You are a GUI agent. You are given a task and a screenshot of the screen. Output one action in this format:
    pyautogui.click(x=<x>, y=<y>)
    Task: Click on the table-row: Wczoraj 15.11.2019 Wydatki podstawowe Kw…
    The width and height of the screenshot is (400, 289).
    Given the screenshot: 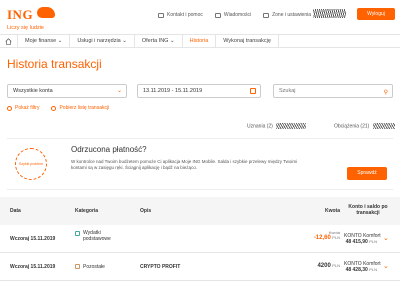 What is the action you would take?
    pyautogui.click(x=200, y=239)
    